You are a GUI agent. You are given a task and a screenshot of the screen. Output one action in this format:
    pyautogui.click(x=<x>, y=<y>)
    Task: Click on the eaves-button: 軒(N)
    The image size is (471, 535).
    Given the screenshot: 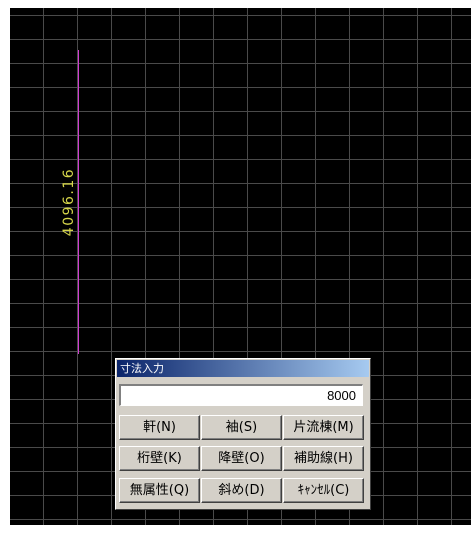 What is the action you would take?
    pyautogui.click(x=159, y=427)
    